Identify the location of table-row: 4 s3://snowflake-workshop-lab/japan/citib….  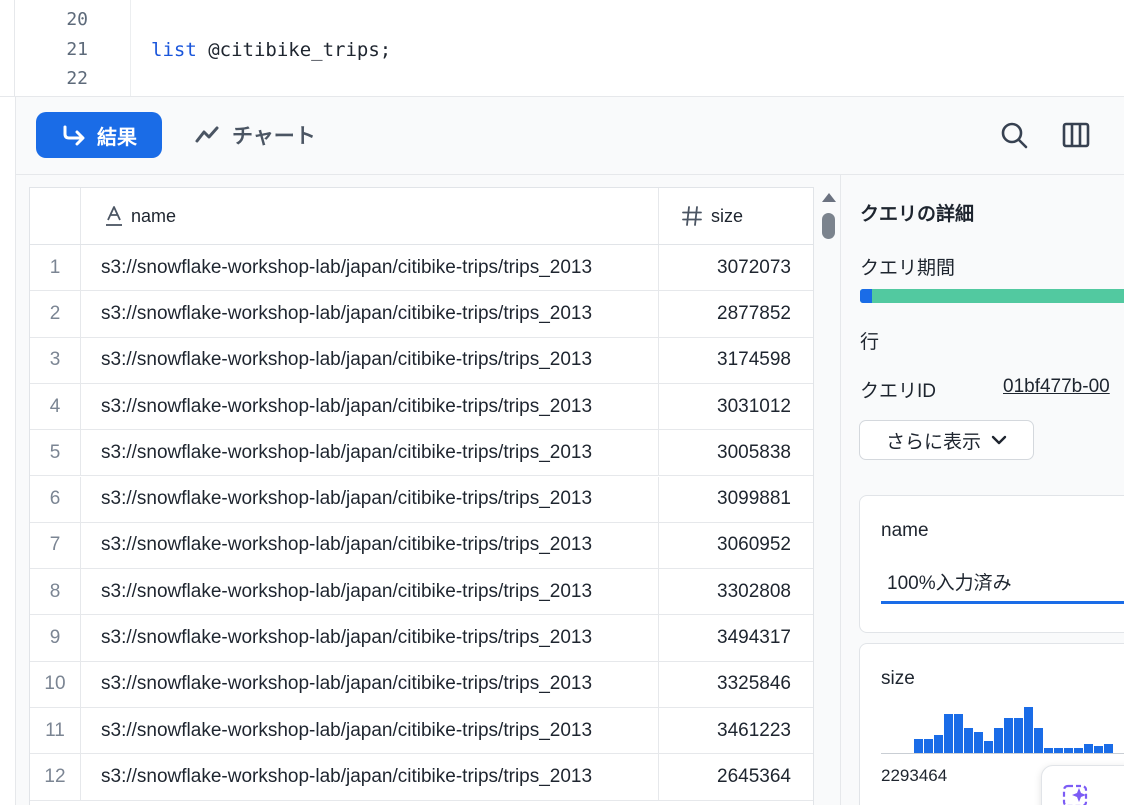
(421, 407).